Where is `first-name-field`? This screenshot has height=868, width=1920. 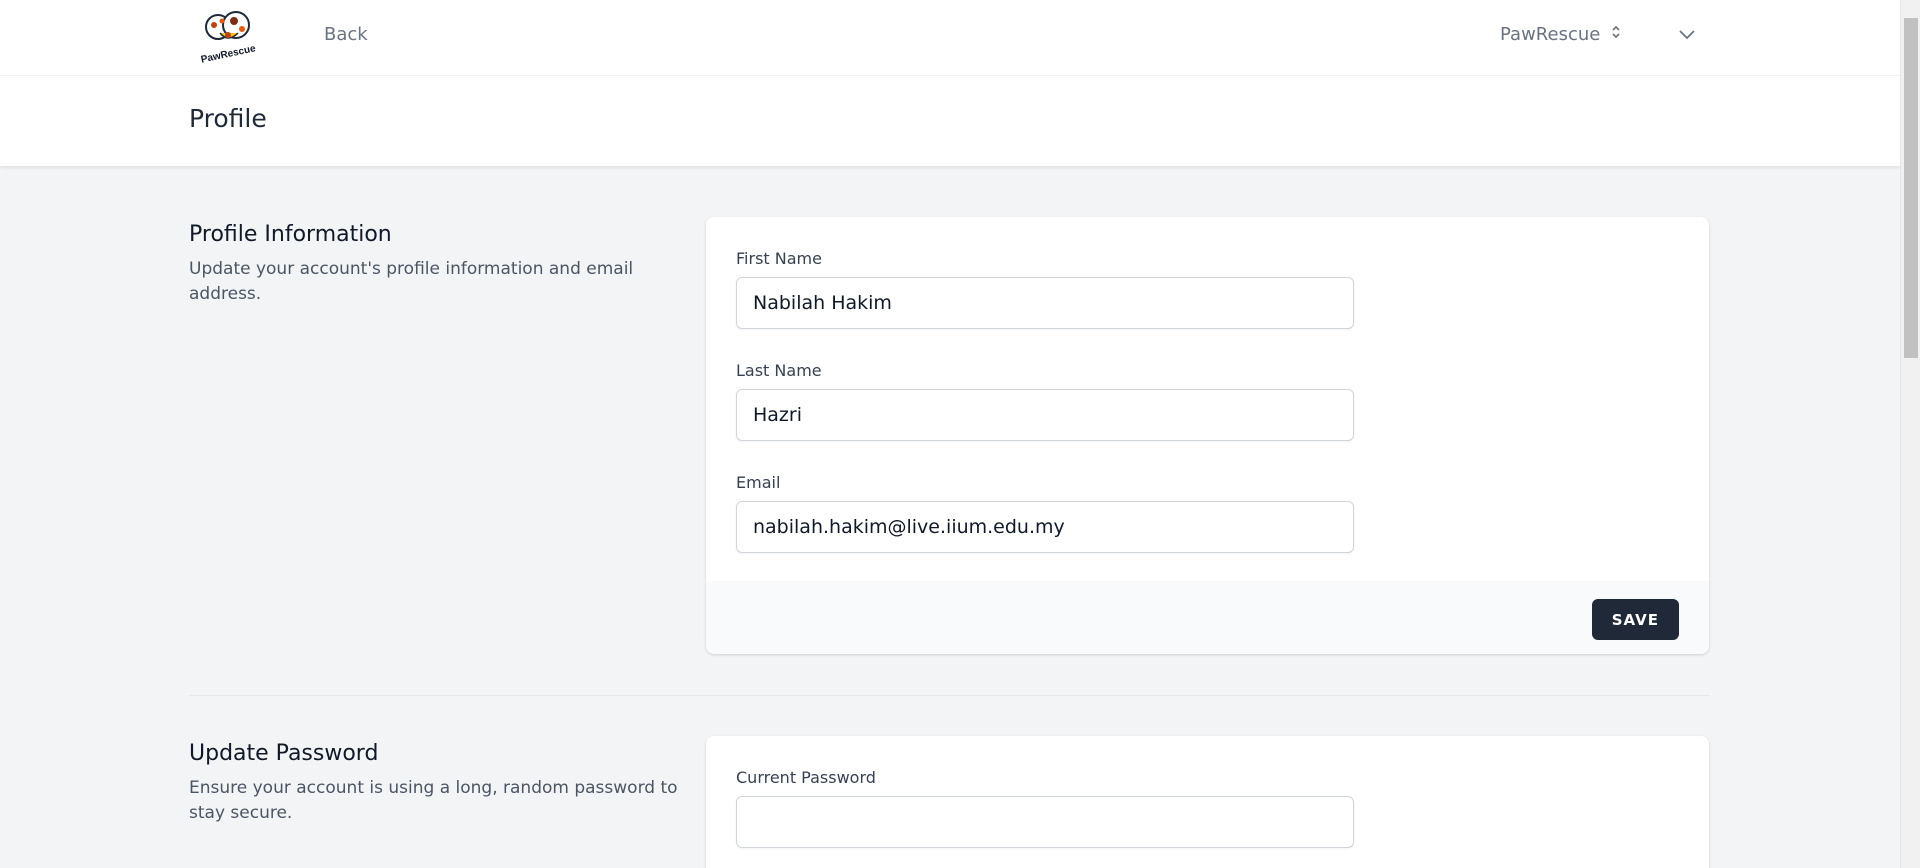 first-name-field is located at coordinates (1045, 303).